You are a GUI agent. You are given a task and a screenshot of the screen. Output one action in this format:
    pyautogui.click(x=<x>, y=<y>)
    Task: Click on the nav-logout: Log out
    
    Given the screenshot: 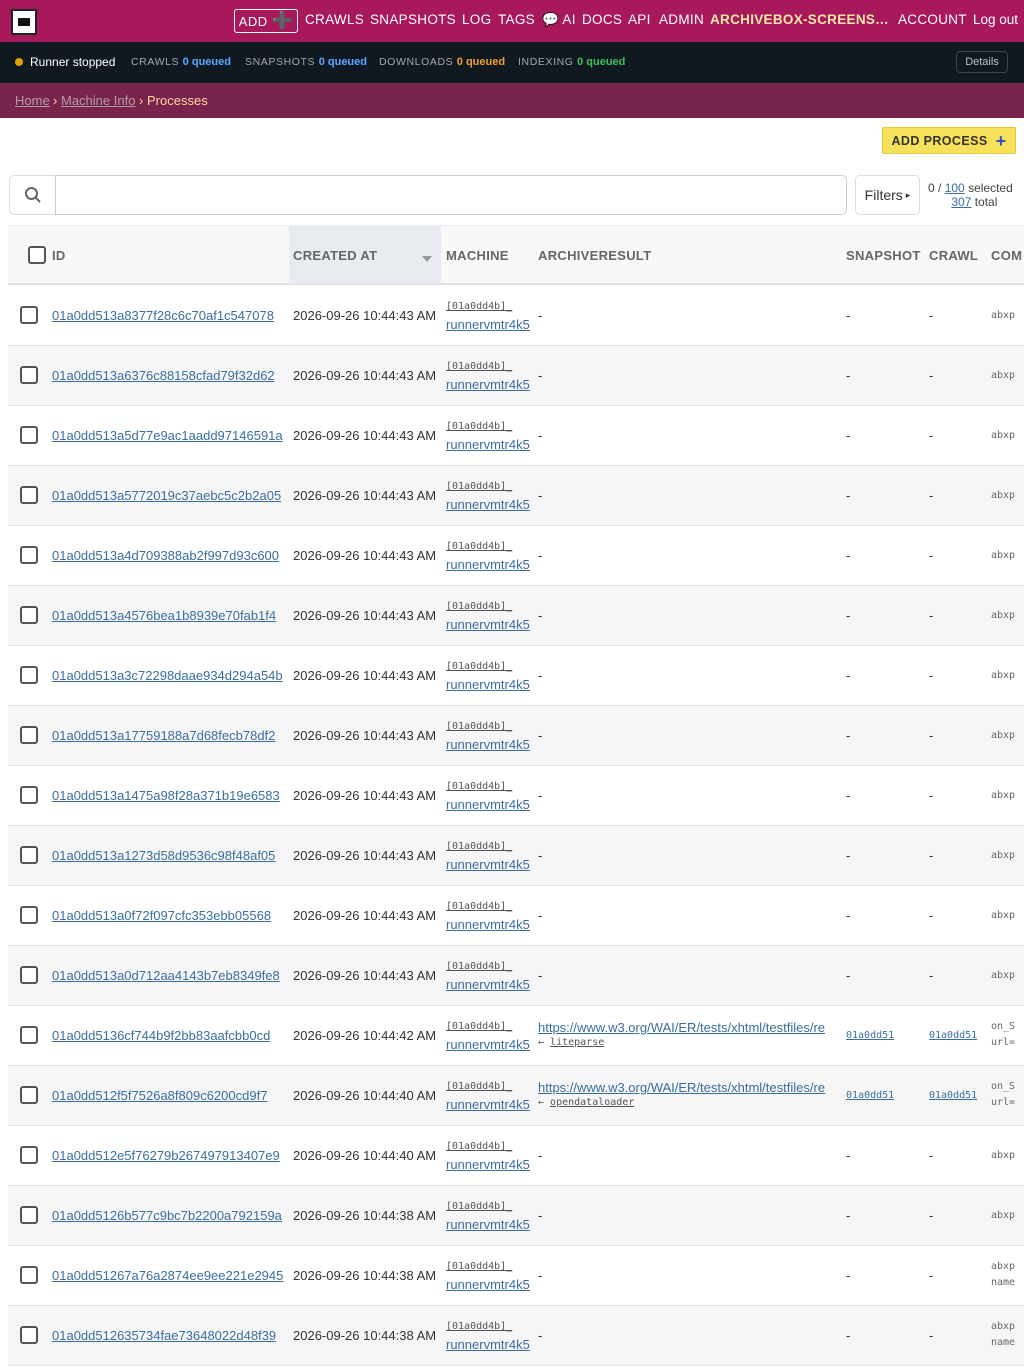 What is the action you would take?
    pyautogui.click(x=995, y=19)
    